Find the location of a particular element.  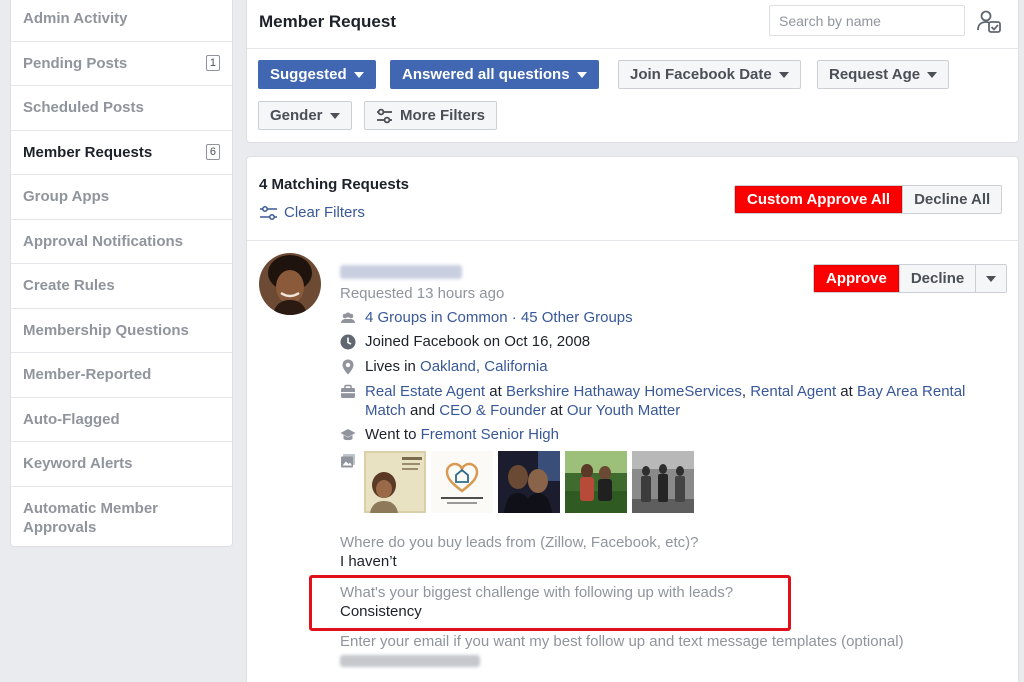

groups-in-common-link: 4 Groups in Common is located at coordinates (436, 317).